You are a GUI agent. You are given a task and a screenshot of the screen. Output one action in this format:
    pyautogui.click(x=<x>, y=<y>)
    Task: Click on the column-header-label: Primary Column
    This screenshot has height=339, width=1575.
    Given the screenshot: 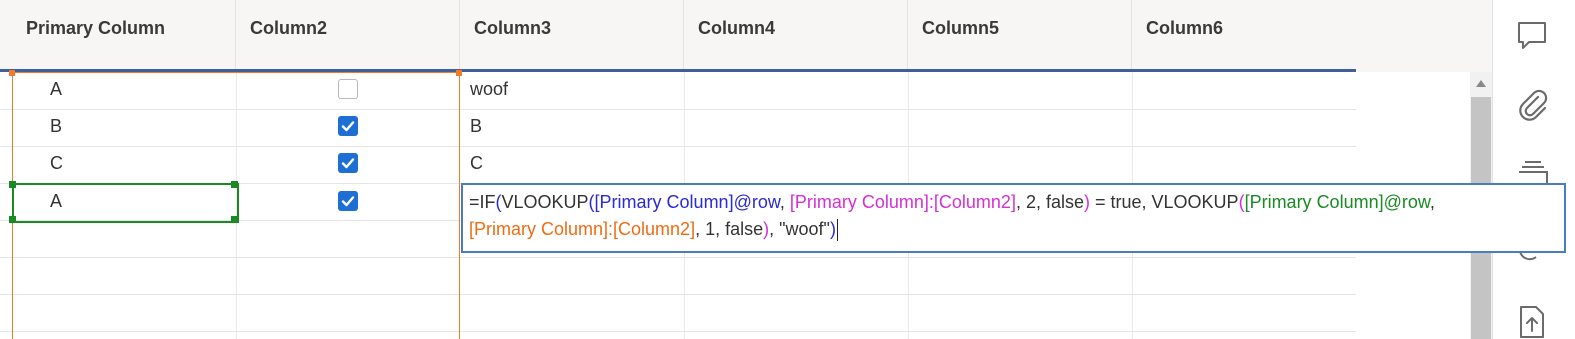 What is the action you would take?
    pyautogui.click(x=96, y=28)
    